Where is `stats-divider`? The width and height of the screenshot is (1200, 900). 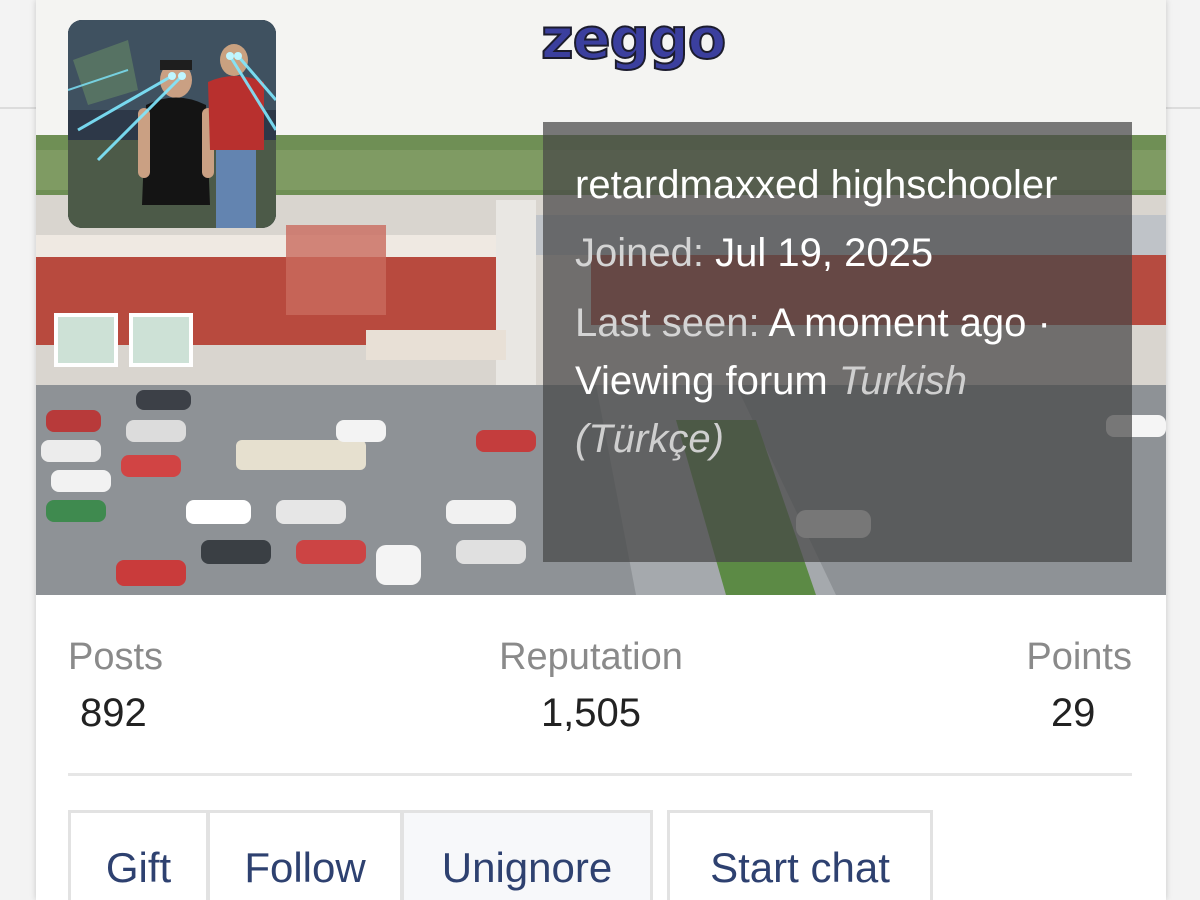
stats-divider is located at coordinates (600, 774).